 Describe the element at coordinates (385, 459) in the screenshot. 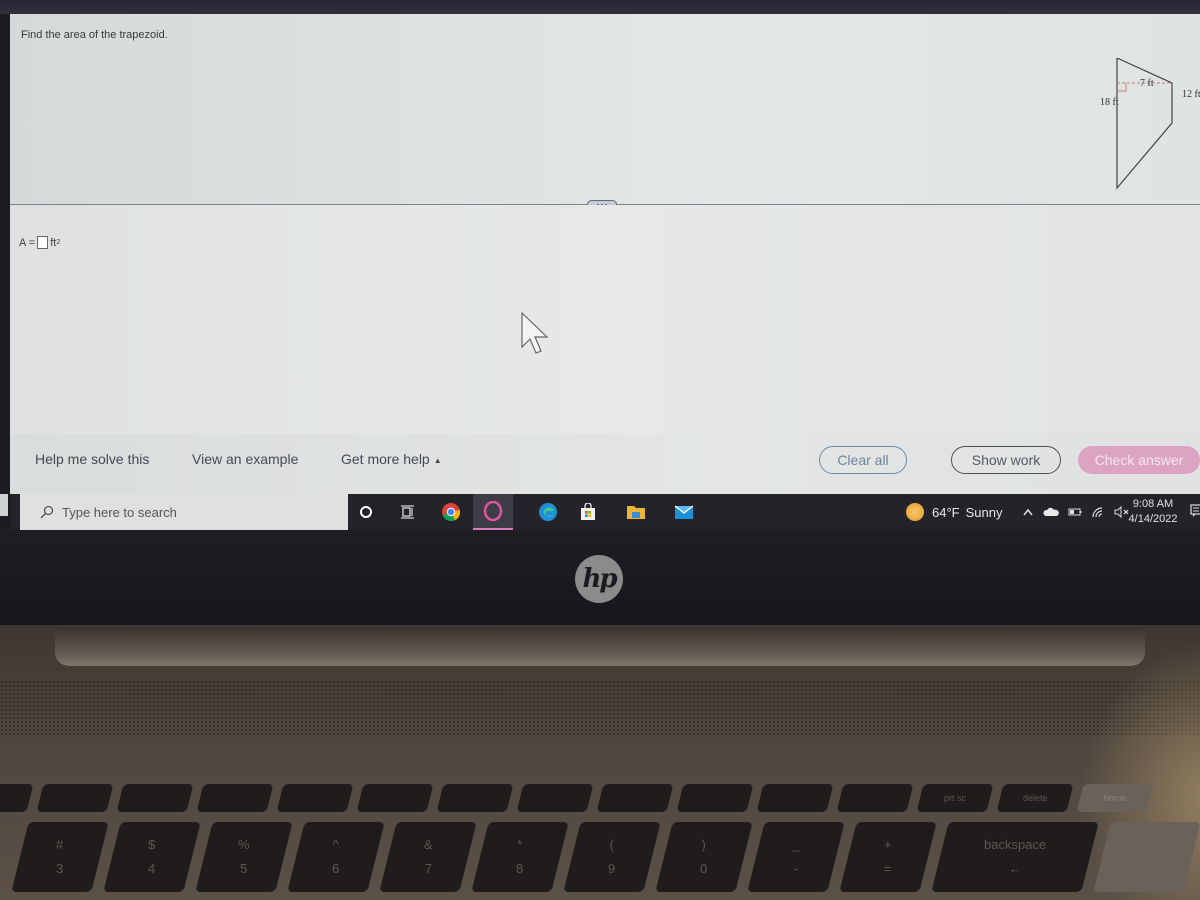

I see `get-more-help-label: Get more help` at that location.